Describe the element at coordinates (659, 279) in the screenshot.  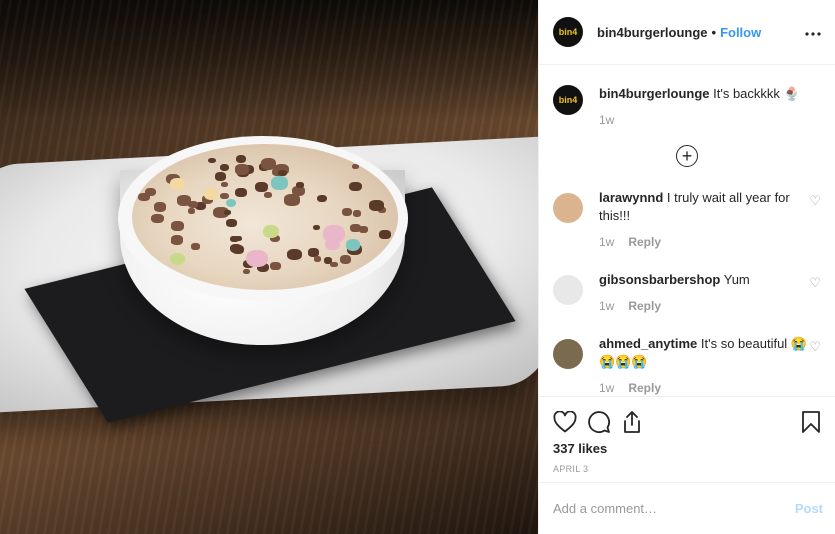
I see `comment-username: gibsonsbarbershop` at that location.